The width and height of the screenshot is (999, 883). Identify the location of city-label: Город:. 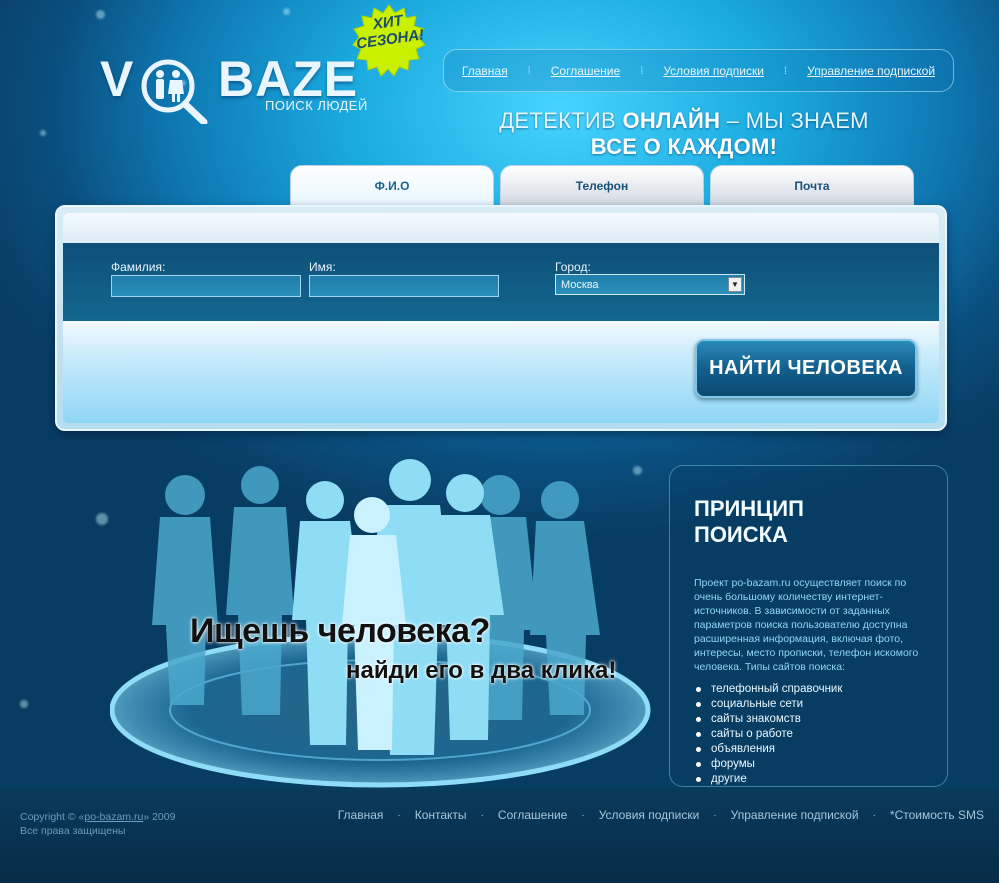
(573, 267).